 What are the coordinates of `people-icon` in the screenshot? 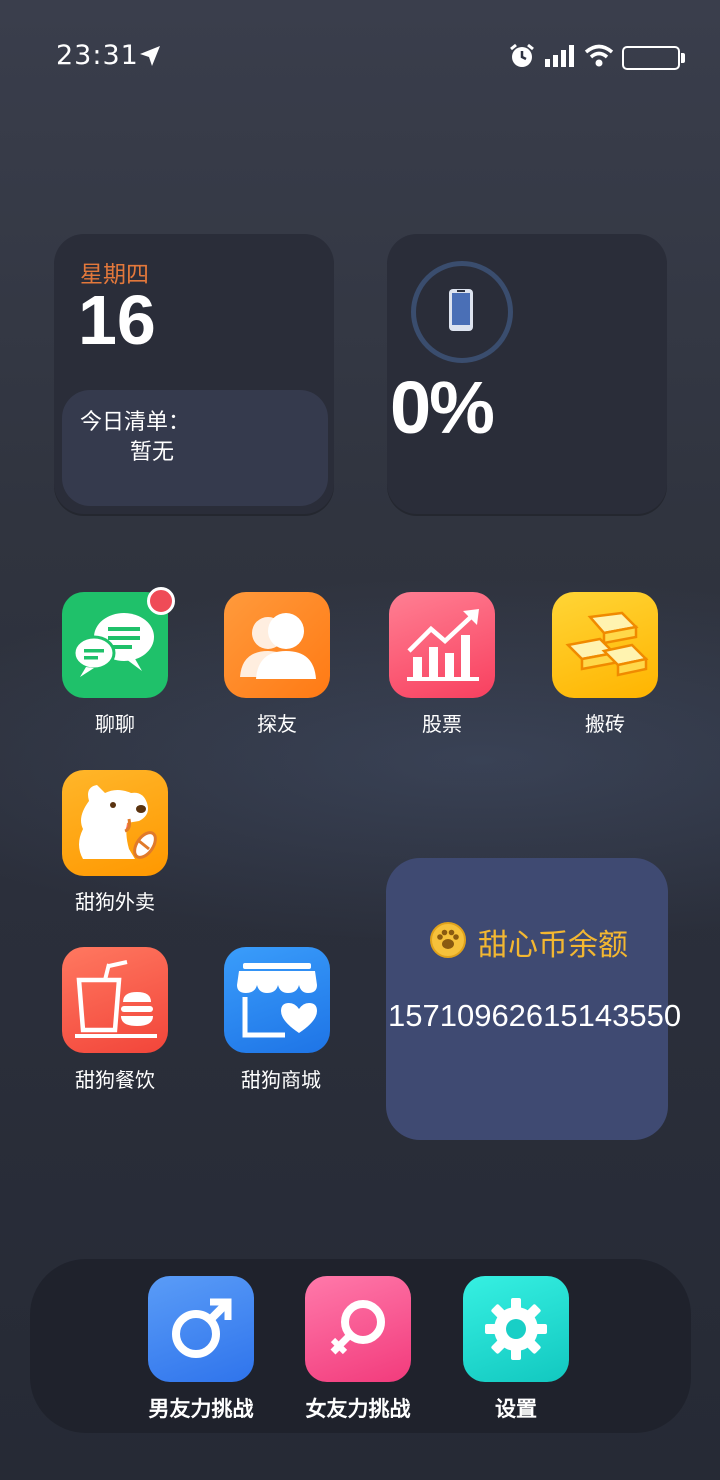 It's located at (277, 645).